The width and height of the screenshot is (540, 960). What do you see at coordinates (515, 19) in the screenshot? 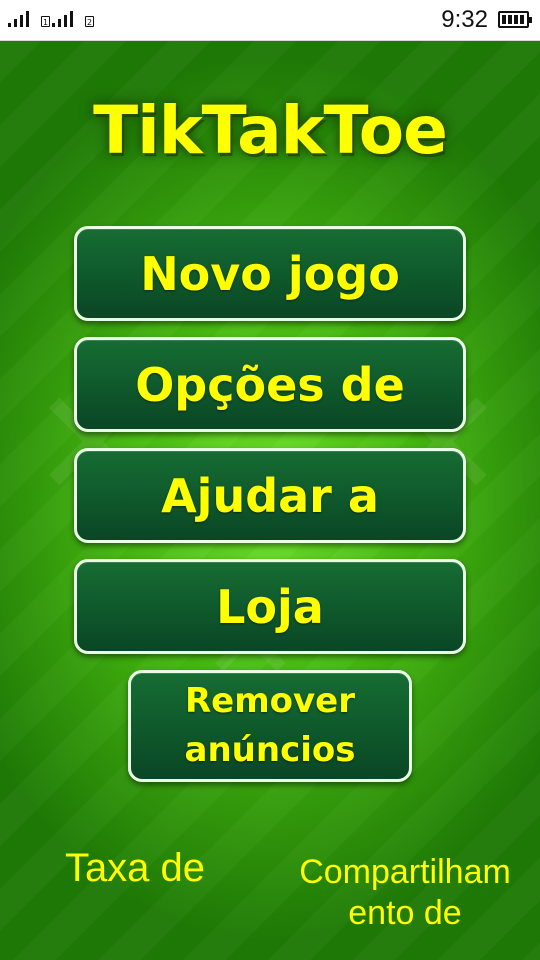
I see `battery-icon` at bounding box center [515, 19].